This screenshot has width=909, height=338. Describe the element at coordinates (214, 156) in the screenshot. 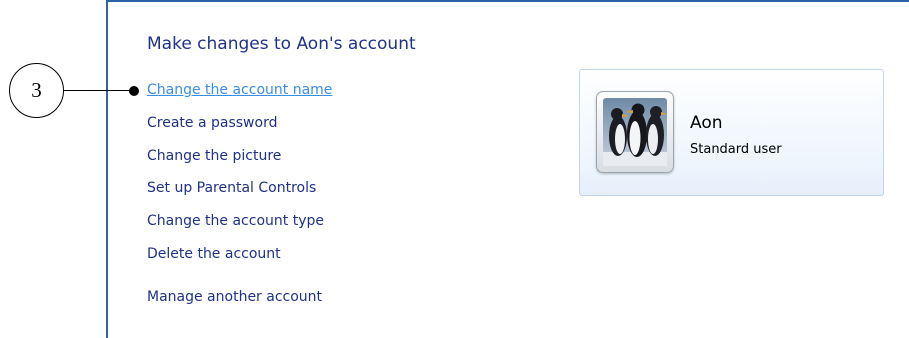

I see `change-picture-link: Change the picture` at that location.